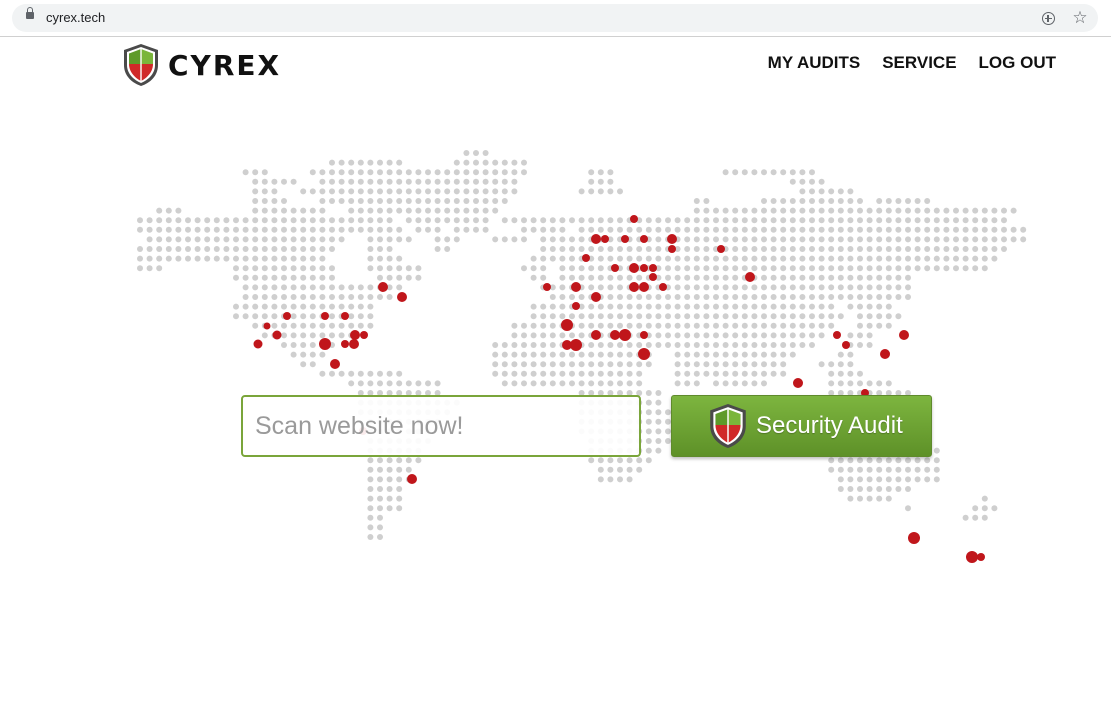 This screenshot has height=701, width=1111. Describe the element at coordinates (919, 63) in the screenshot. I see `nav-service: SERVICE` at that location.